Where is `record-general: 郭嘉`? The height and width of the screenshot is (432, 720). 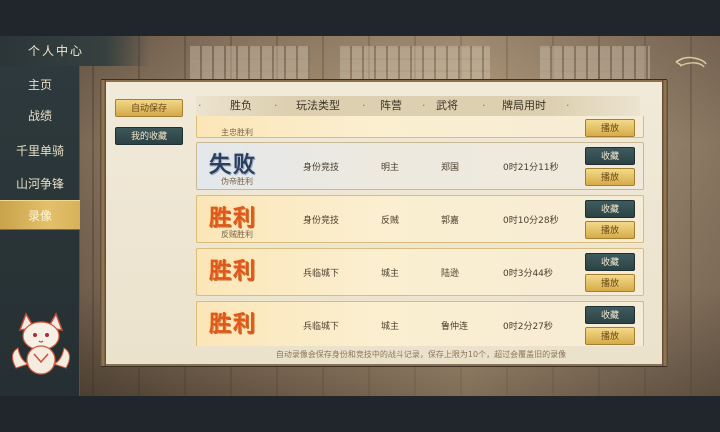 record-general: 郭嘉 is located at coordinates (450, 221).